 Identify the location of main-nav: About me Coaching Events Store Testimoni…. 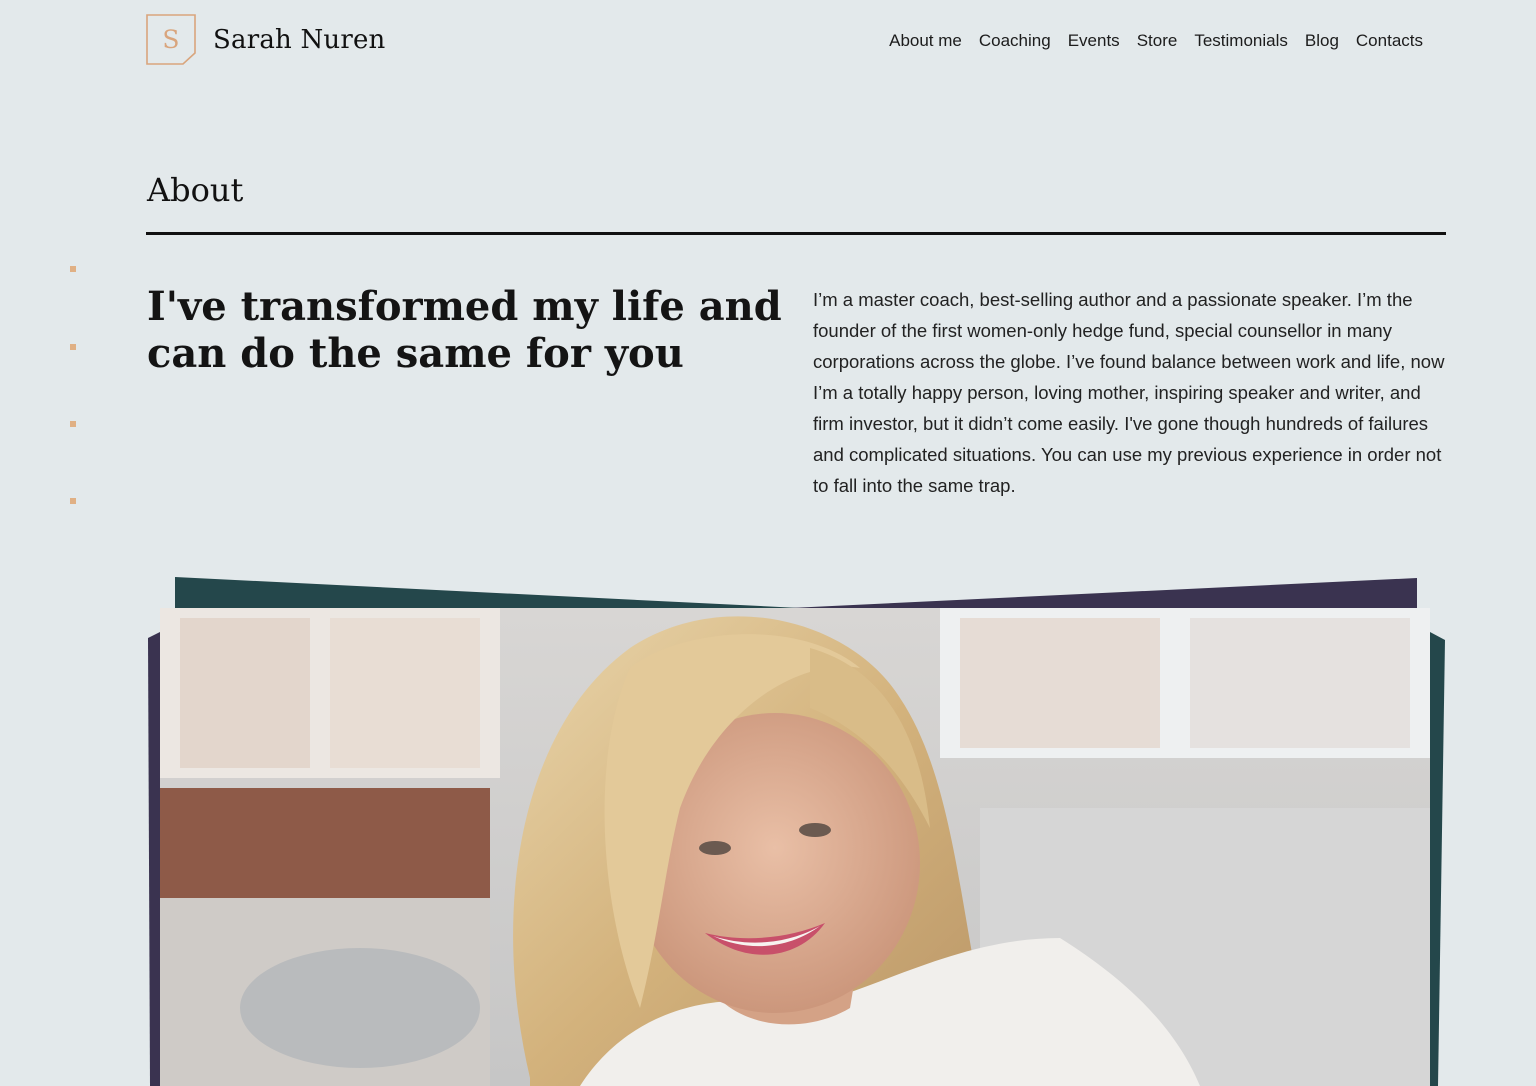
(1156, 41).